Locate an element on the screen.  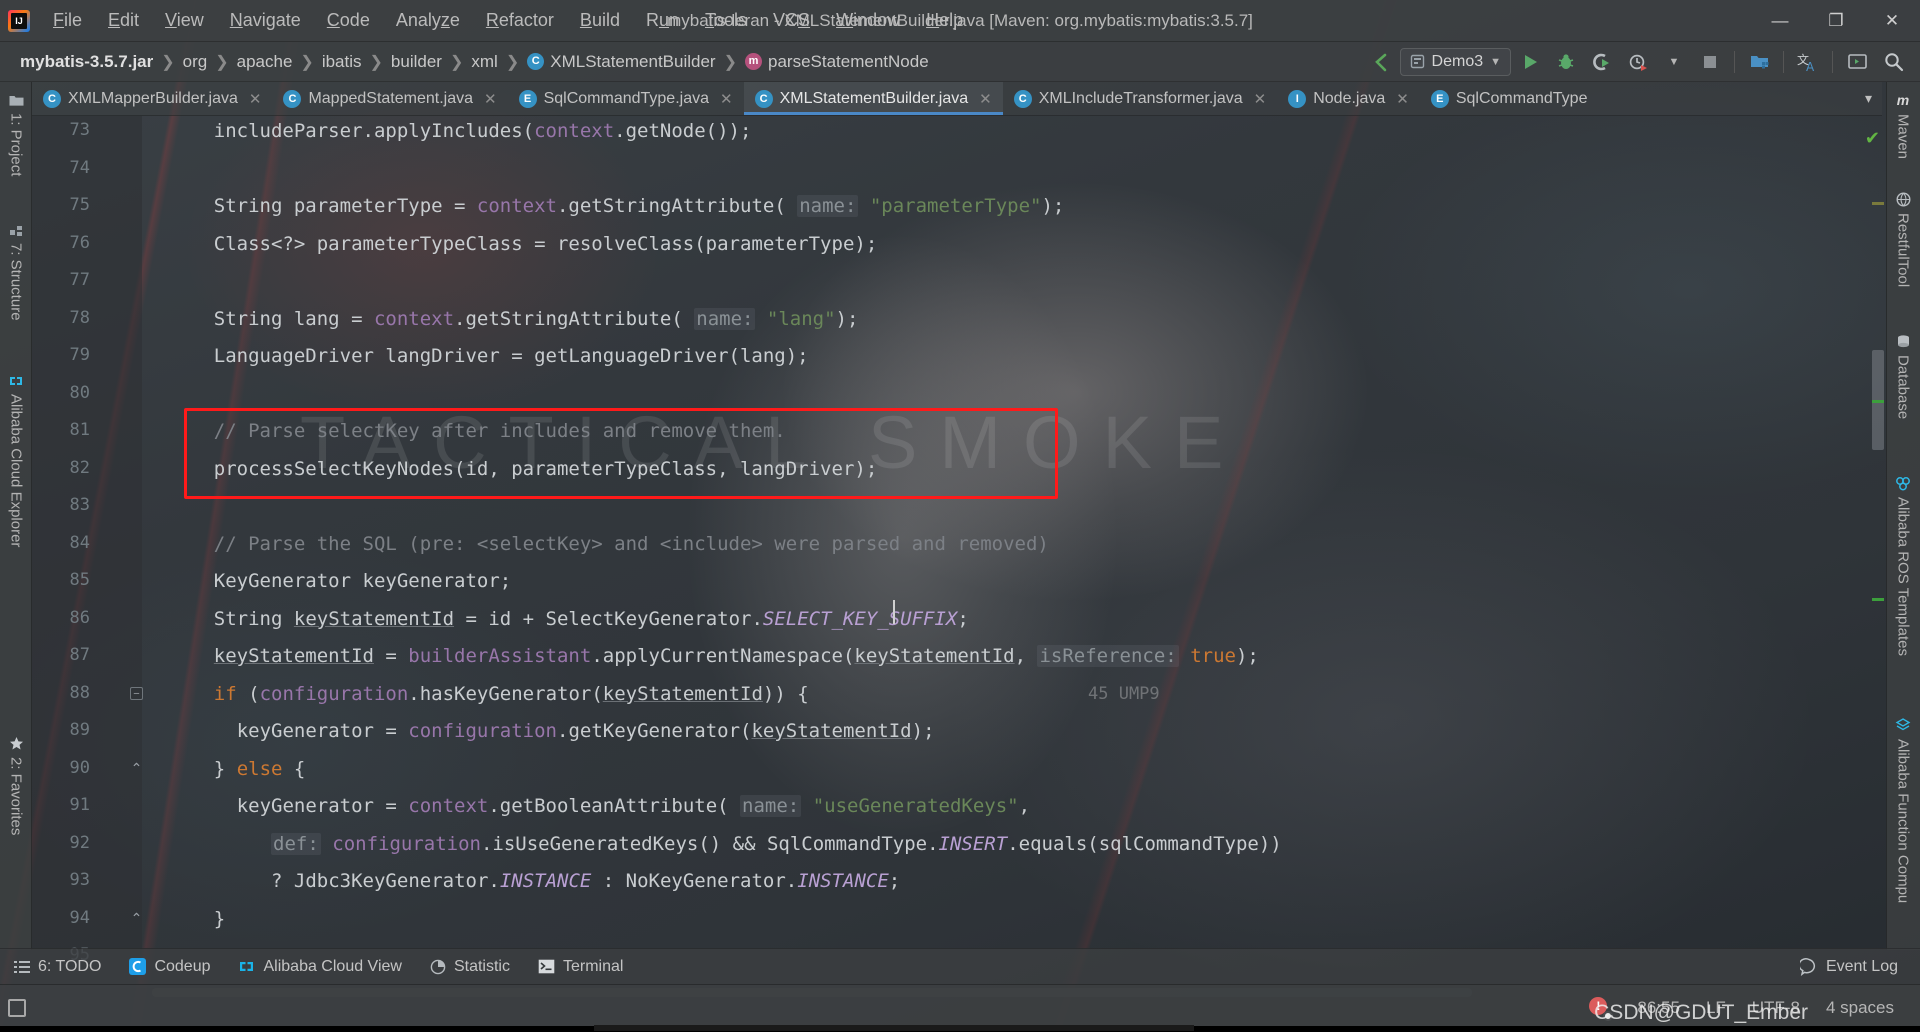
code-line: KeyGenerator keyGenerator; is located at coordinates (362, 581).